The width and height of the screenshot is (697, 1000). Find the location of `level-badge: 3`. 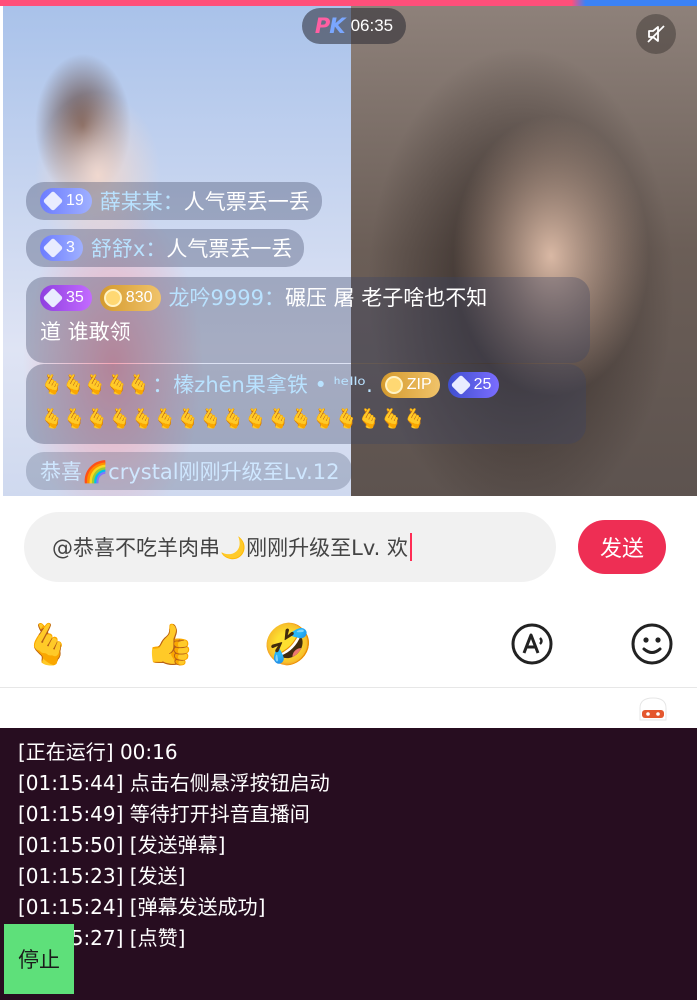

level-badge: 3 is located at coordinates (61, 248).